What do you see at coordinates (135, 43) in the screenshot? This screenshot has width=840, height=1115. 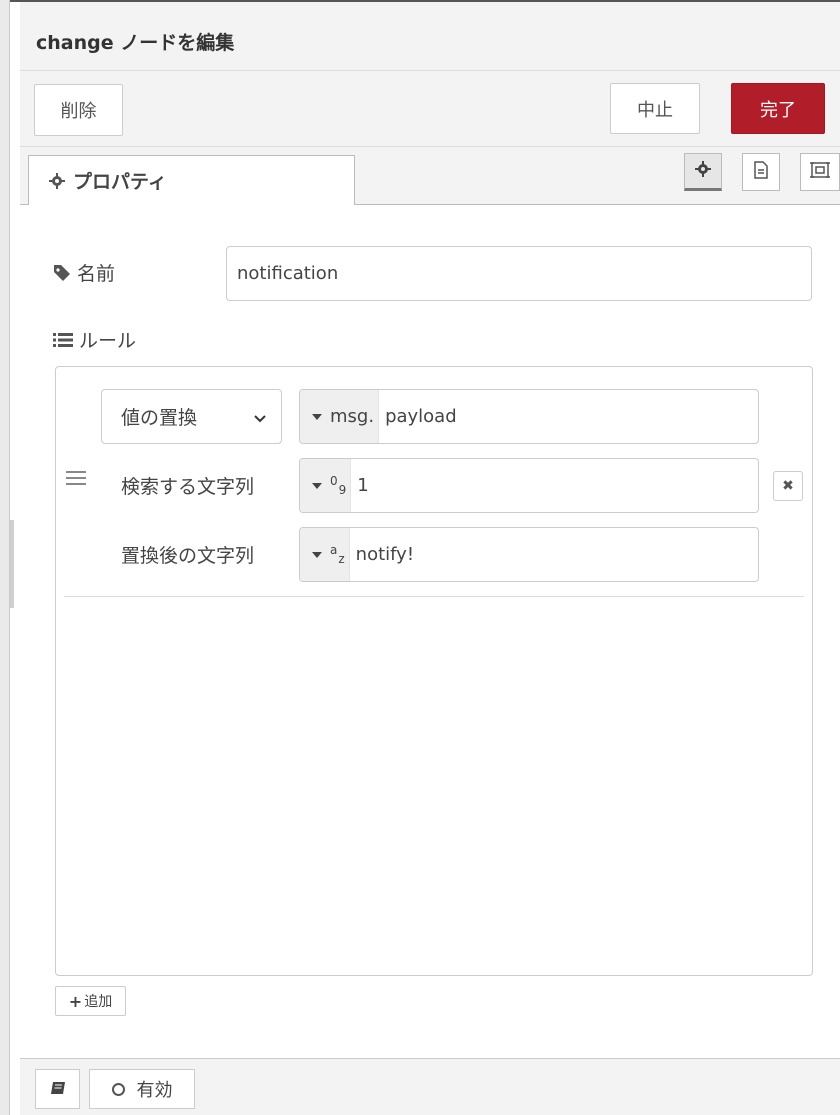 I see `dialog-title: change ノードを編集` at bounding box center [135, 43].